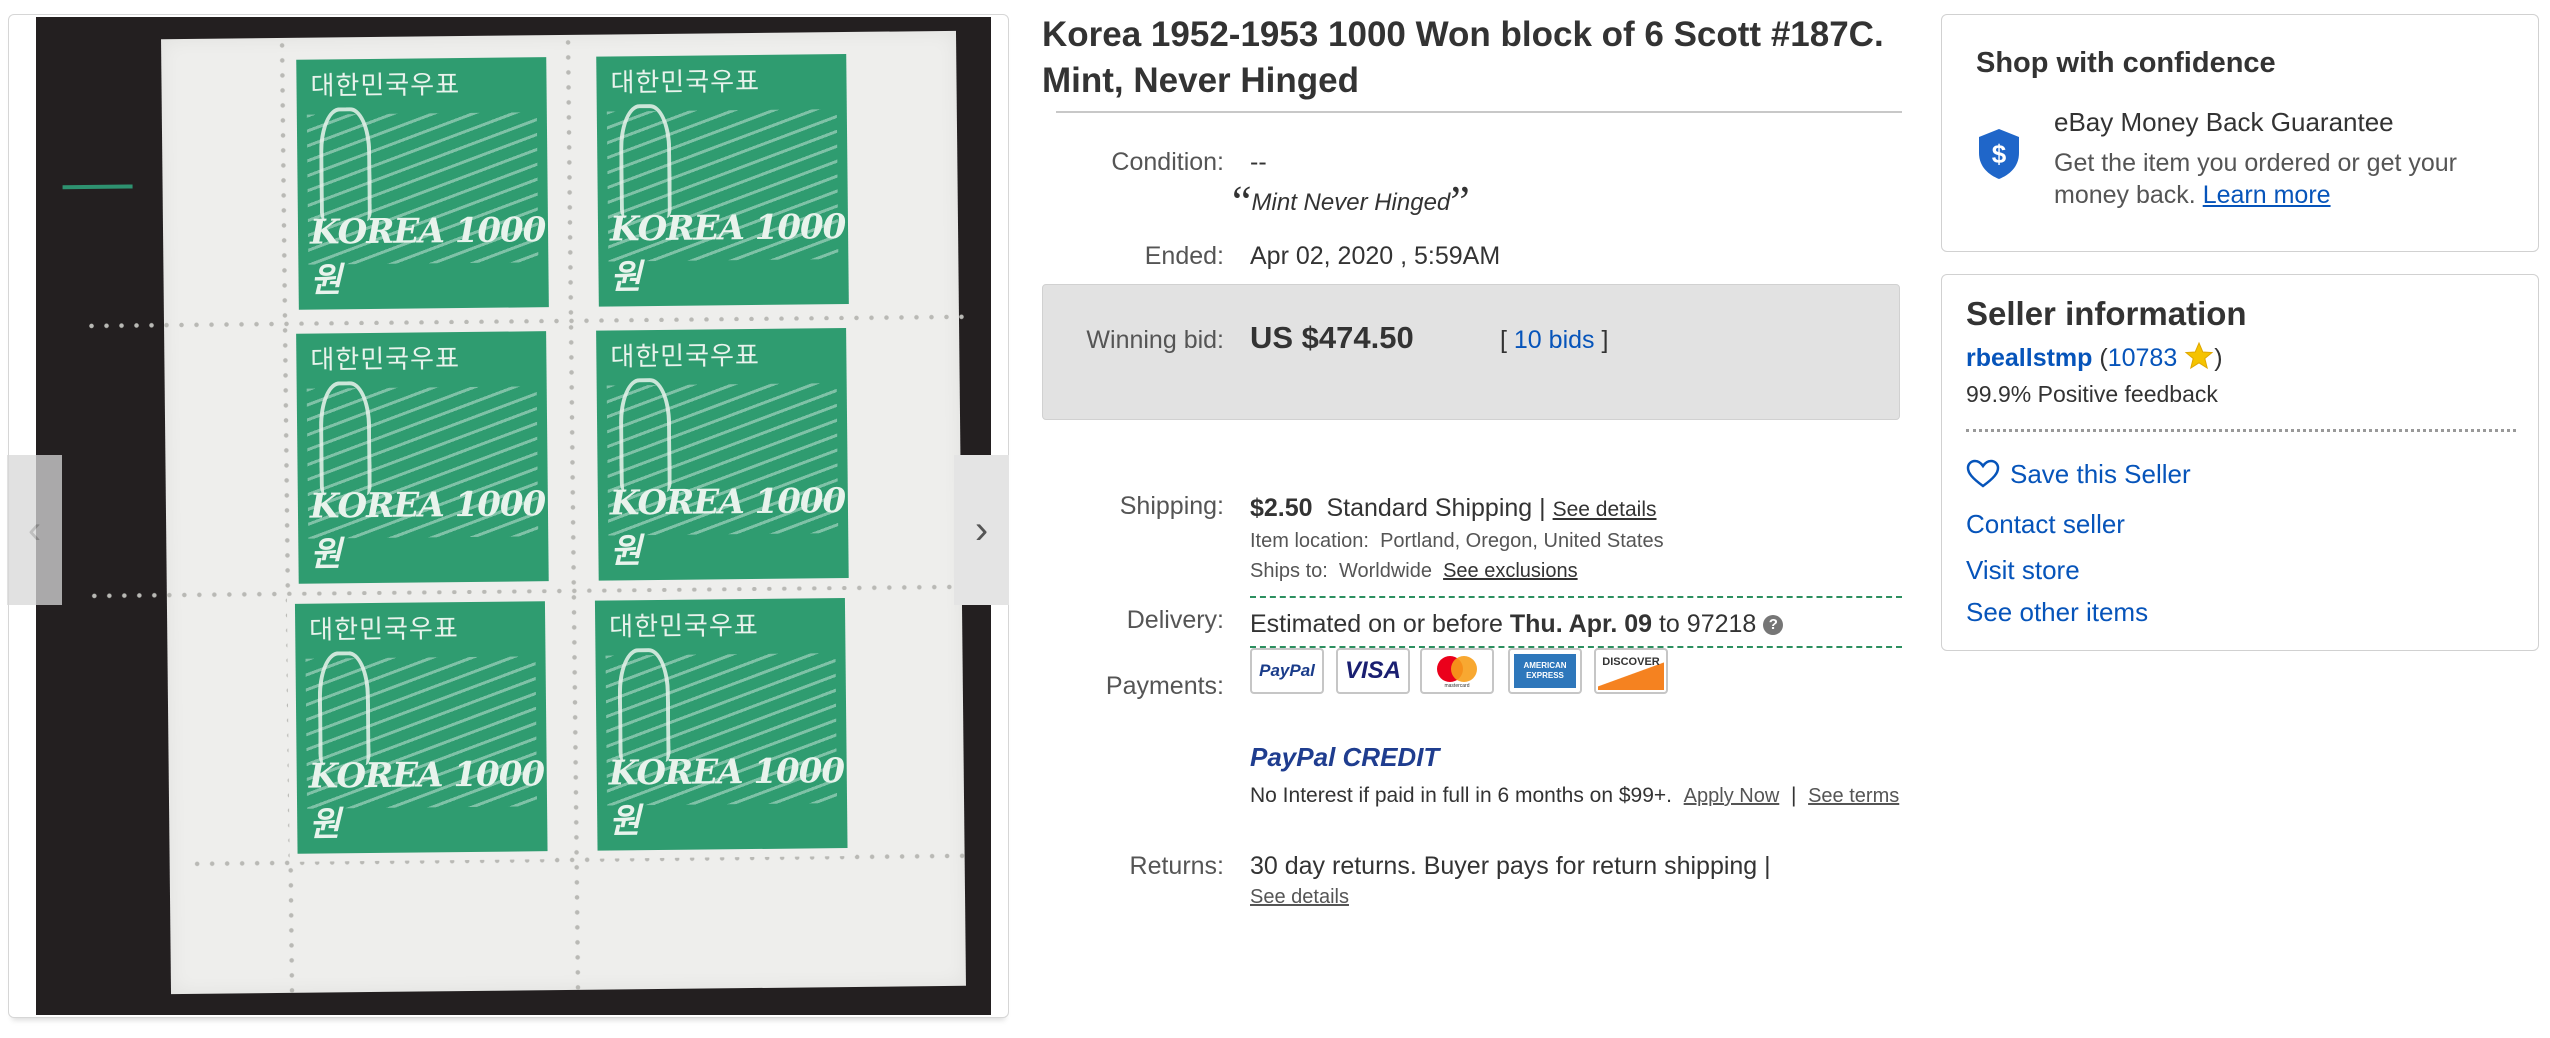 Image resolution: width=2550 pixels, height=1038 pixels. What do you see at coordinates (1545, 671) in the screenshot?
I see `amex-card-icon: AMERICAN EXPRESS` at bounding box center [1545, 671].